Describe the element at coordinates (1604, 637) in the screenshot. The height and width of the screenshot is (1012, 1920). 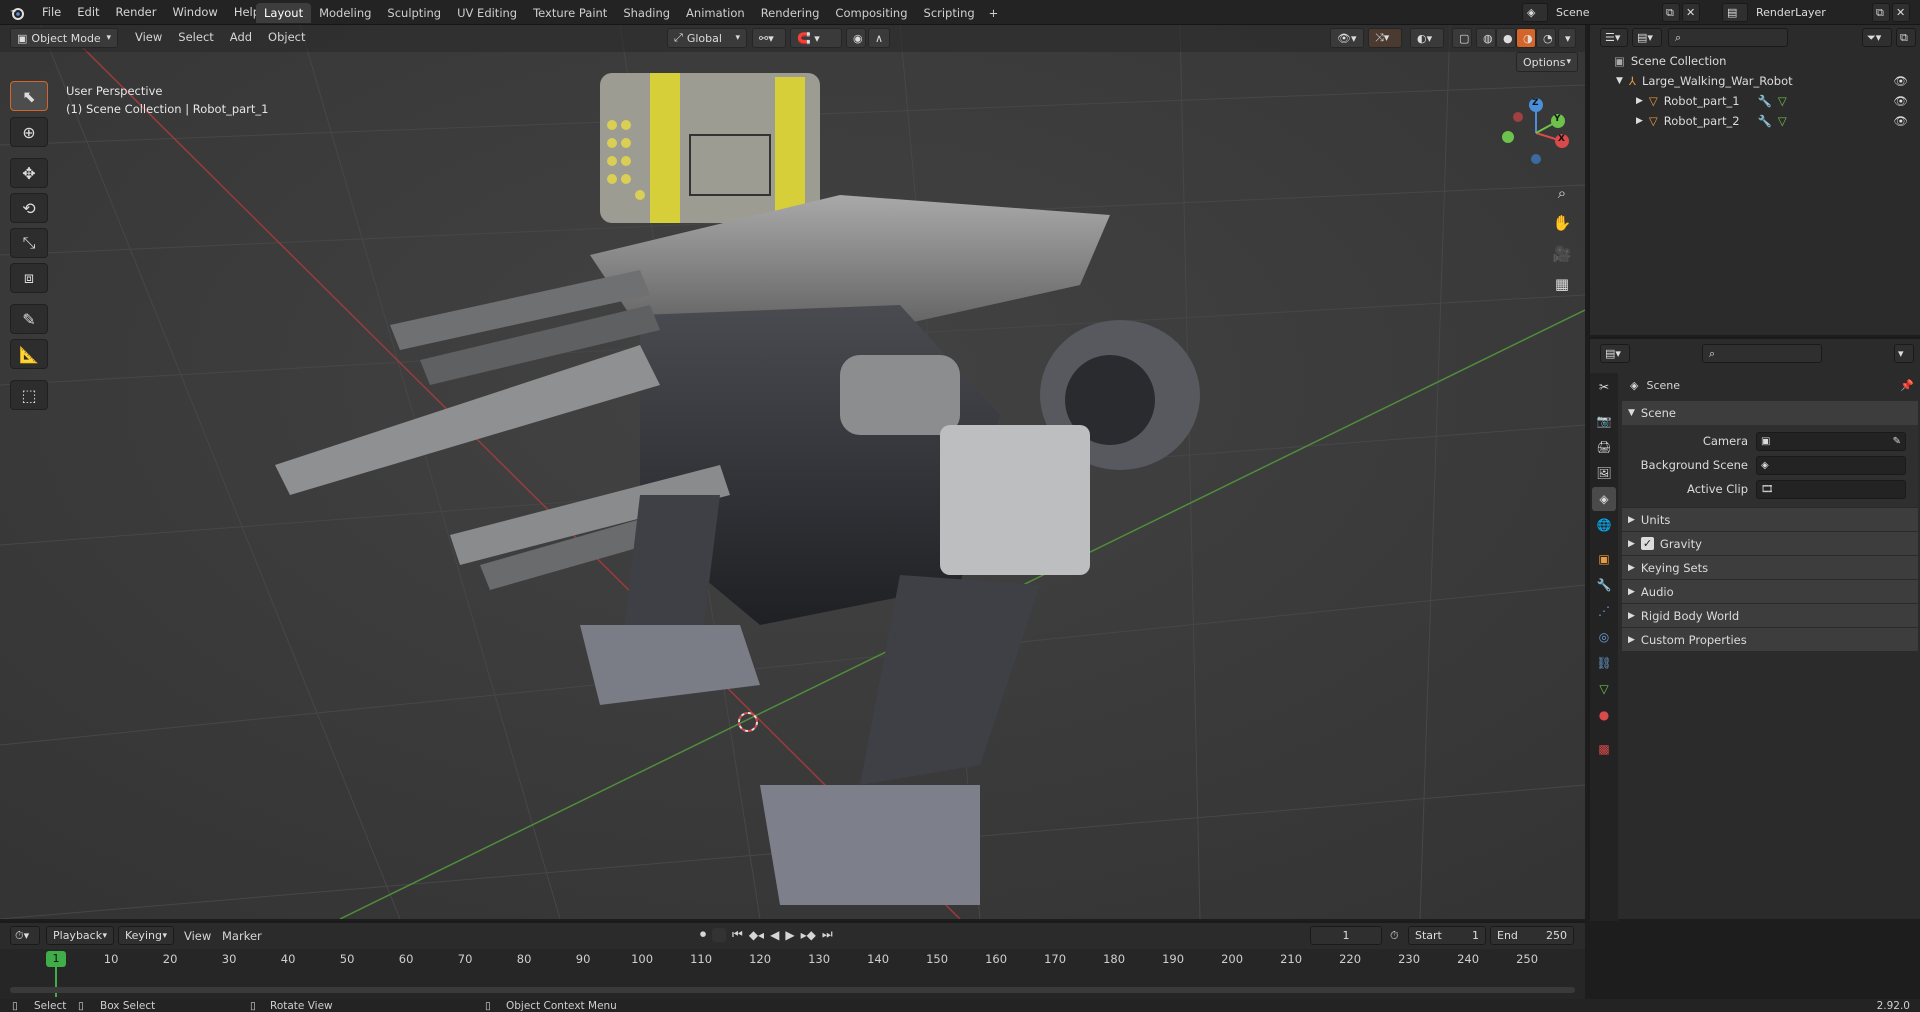
I see `physics-tab-icon: ◎` at that location.